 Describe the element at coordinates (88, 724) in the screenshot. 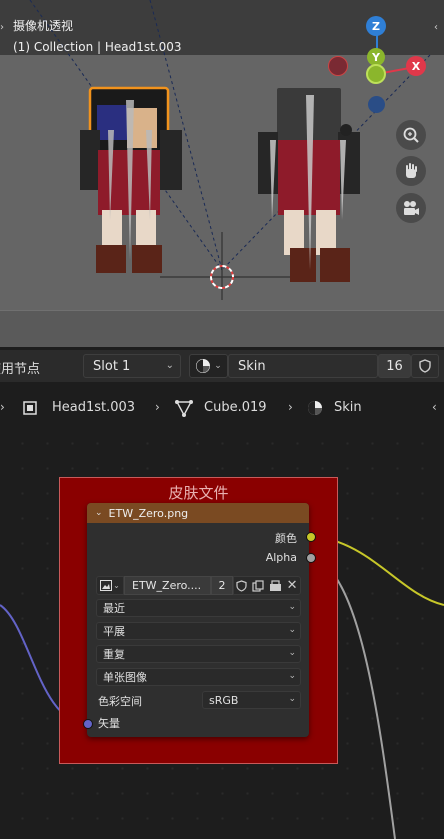

I see `input-vector-socket` at that location.